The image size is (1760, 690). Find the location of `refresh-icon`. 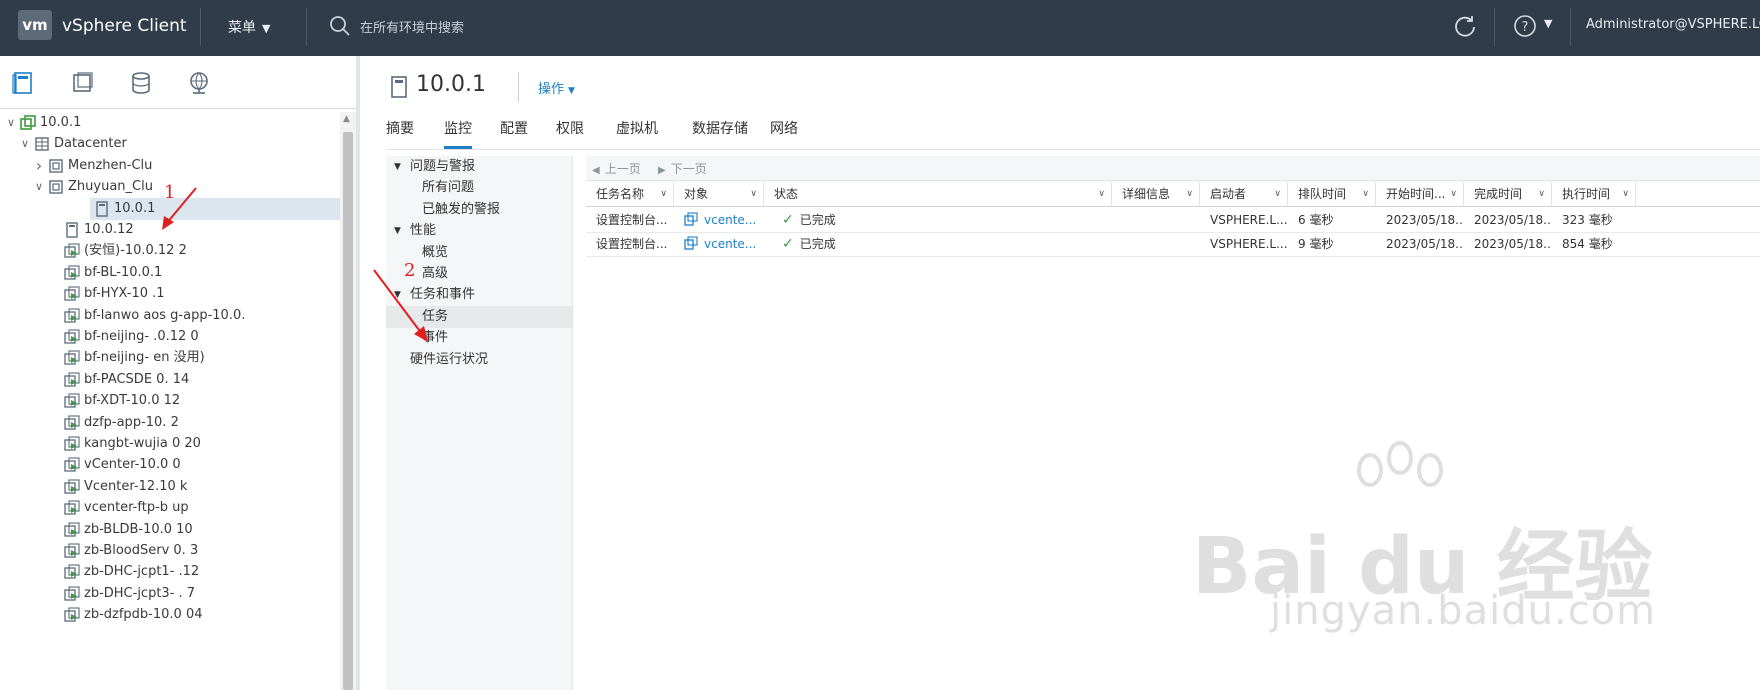

refresh-icon is located at coordinates (1465, 26).